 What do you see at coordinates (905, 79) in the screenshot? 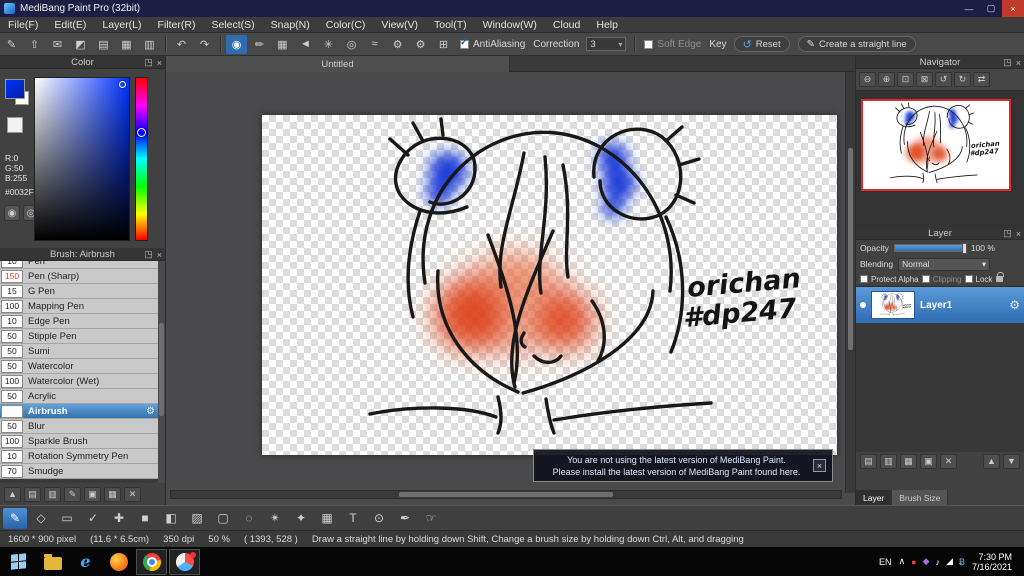
I see `fit-window-icon: ⊡` at bounding box center [905, 79].